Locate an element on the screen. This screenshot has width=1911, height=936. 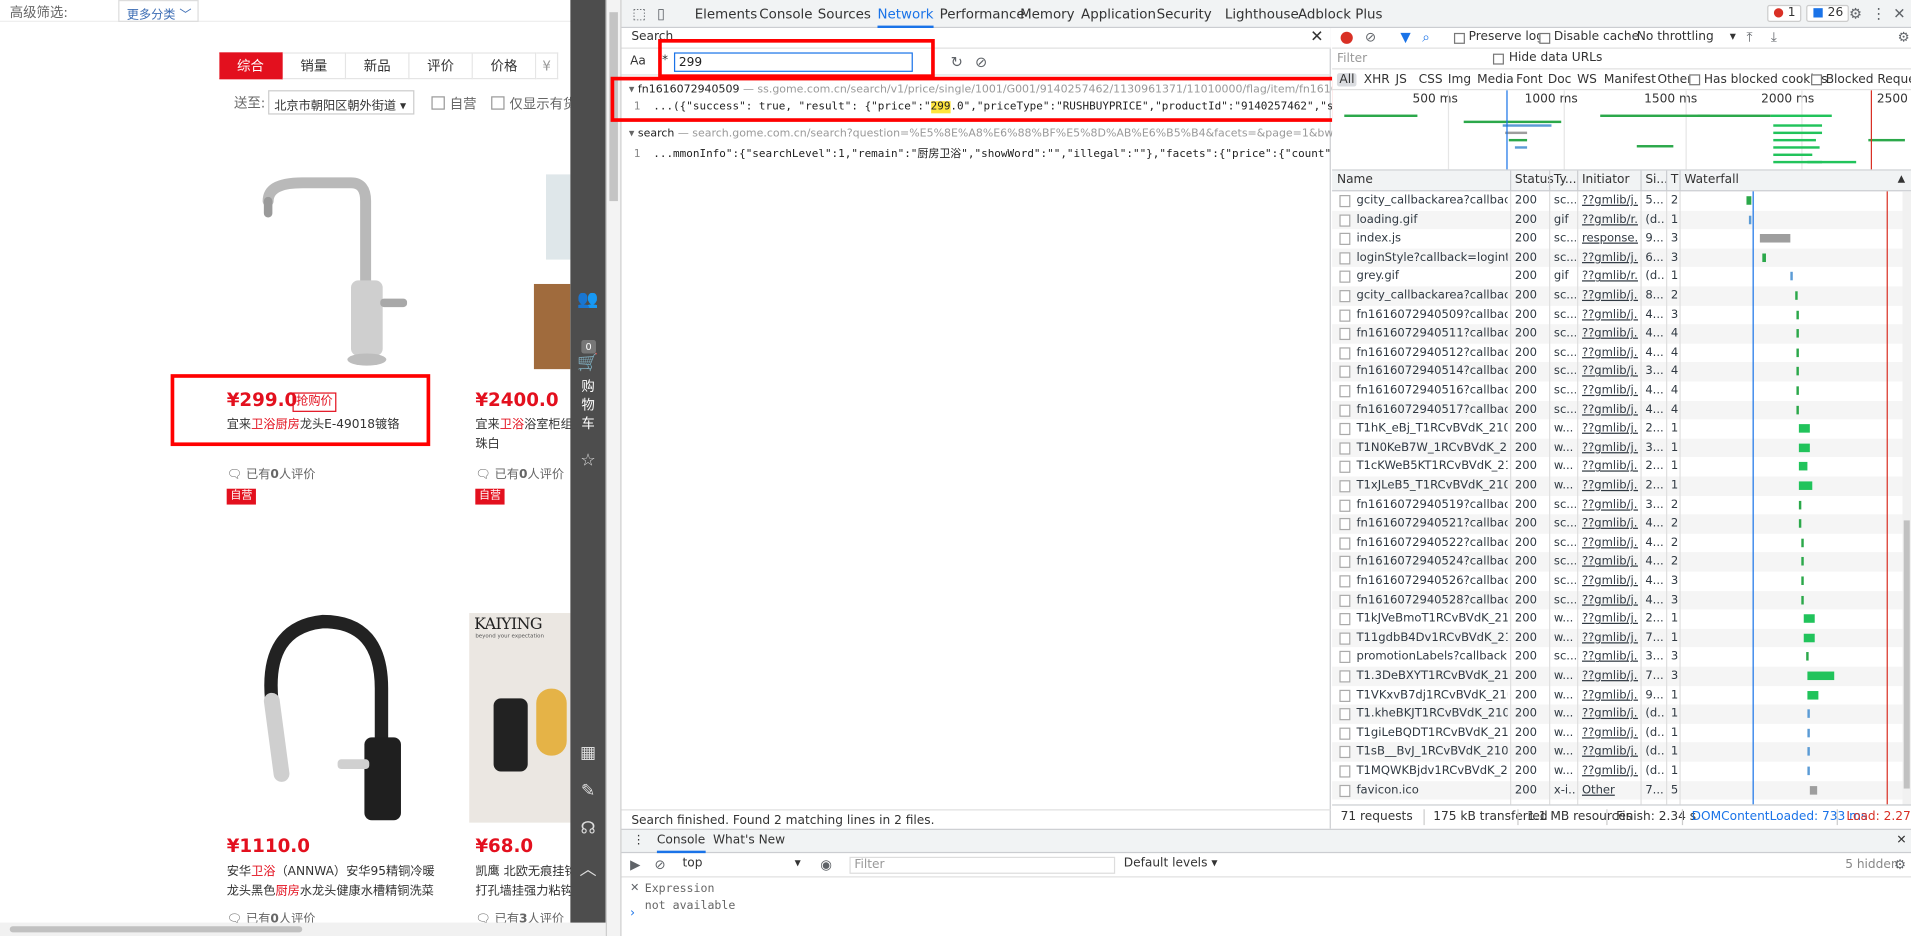
self-run-checkbox is located at coordinates (438, 103).